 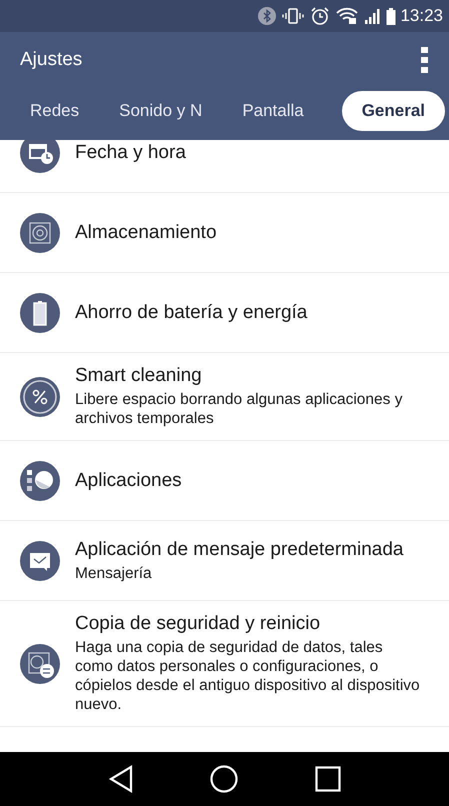 What do you see at coordinates (421, 16) in the screenshot?
I see `clock-time: 13:23` at bounding box center [421, 16].